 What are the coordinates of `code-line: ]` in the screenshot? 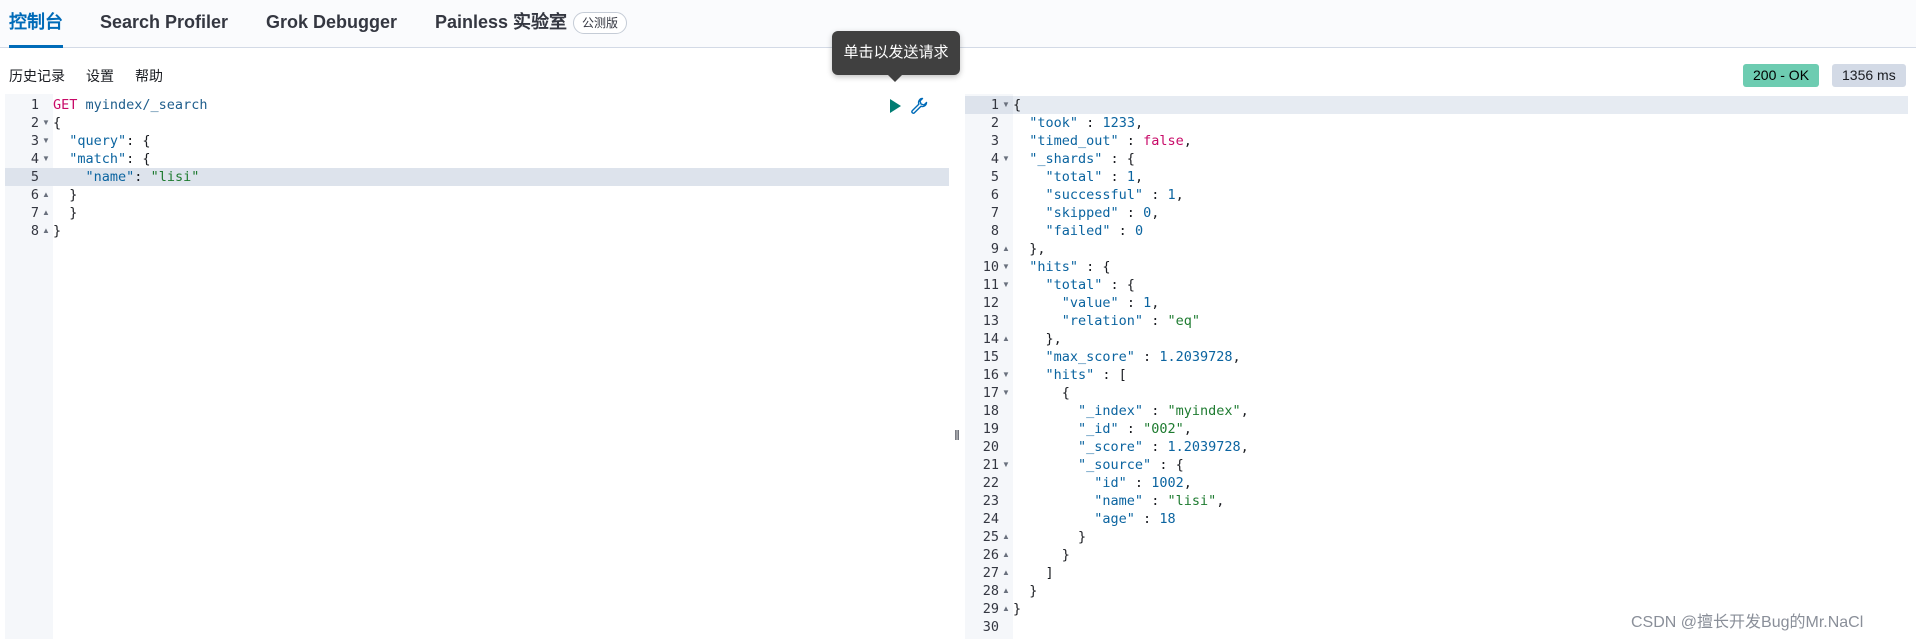 It's located at (1033, 573).